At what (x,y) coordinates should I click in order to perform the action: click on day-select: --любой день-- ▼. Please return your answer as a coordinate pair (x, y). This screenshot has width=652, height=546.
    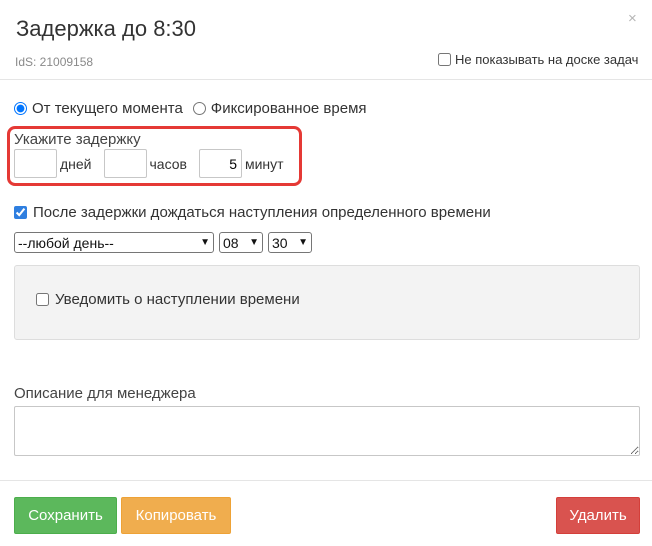
    Looking at the image, I should click on (114, 242).